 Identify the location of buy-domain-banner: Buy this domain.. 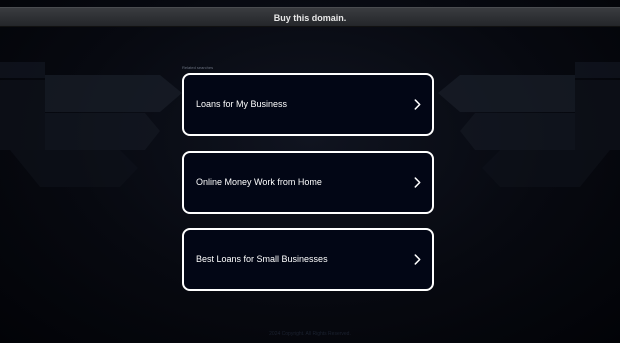
(310, 17).